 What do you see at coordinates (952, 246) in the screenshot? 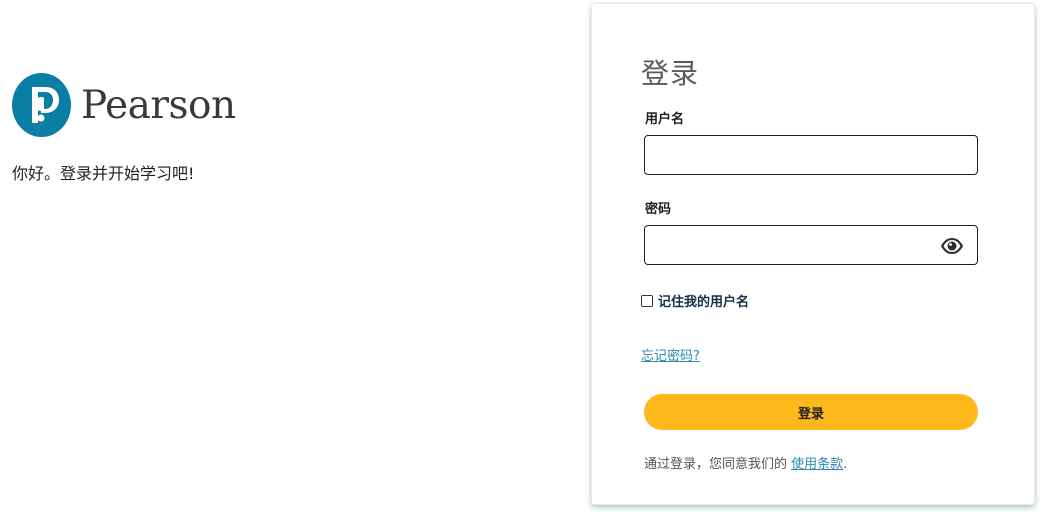
I see `show-password-icon` at bounding box center [952, 246].